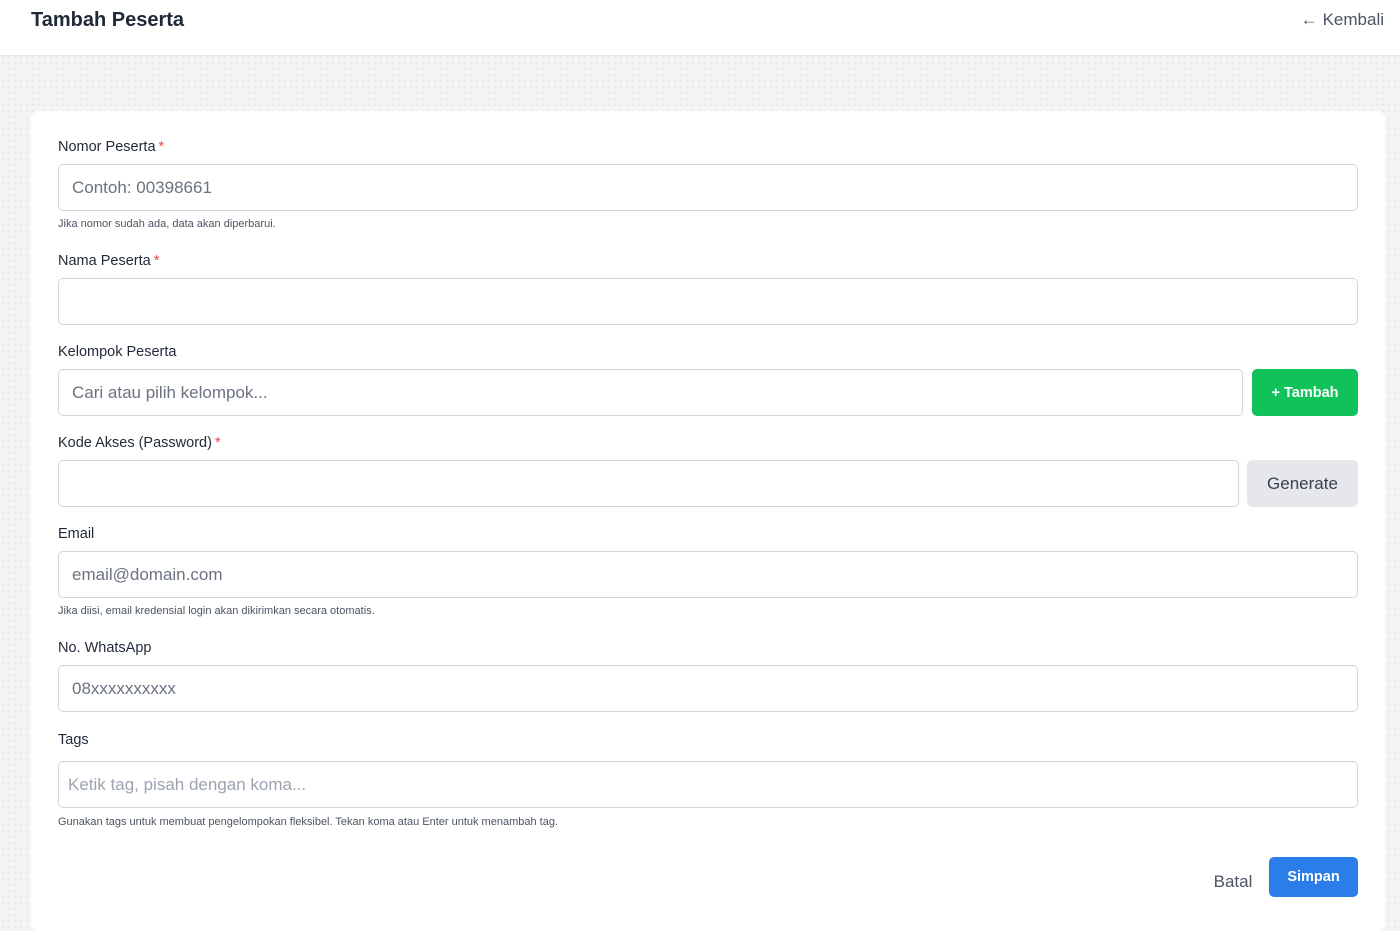 Image resolution: width=1400 pixels, height=931 pixels. I want to click on nomor-peserta-label: Nomor Peserta *, so click(708, 147).